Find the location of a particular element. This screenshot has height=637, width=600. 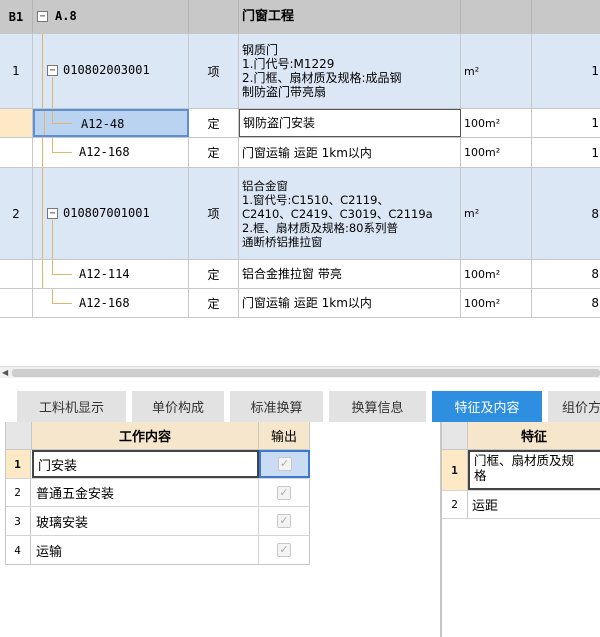

work-content-text: 玻璃安装 is located at coordinates (145, 521).